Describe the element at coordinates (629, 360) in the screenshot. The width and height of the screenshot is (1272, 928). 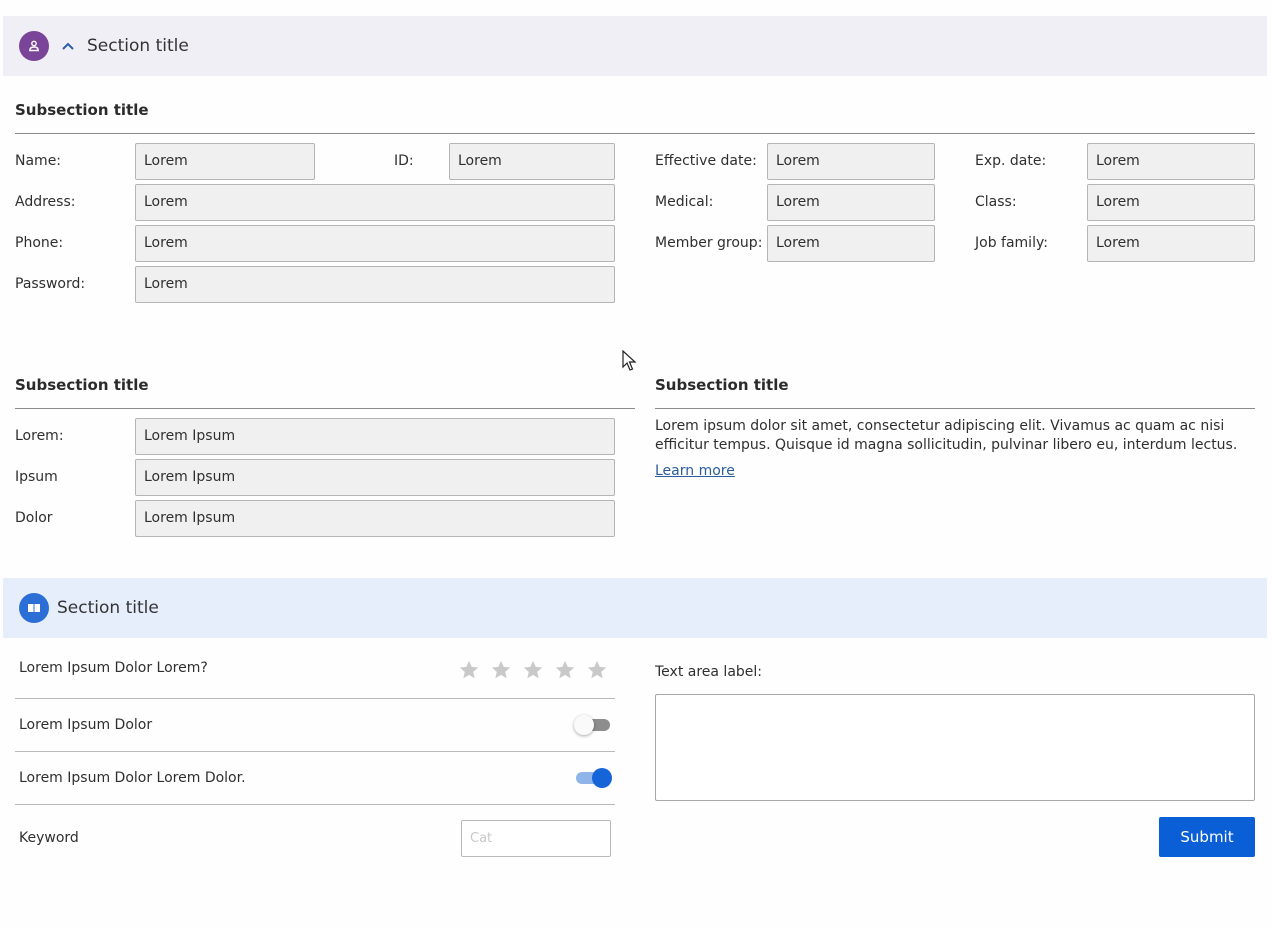
I see `mouse-cursor-icon` at that location.